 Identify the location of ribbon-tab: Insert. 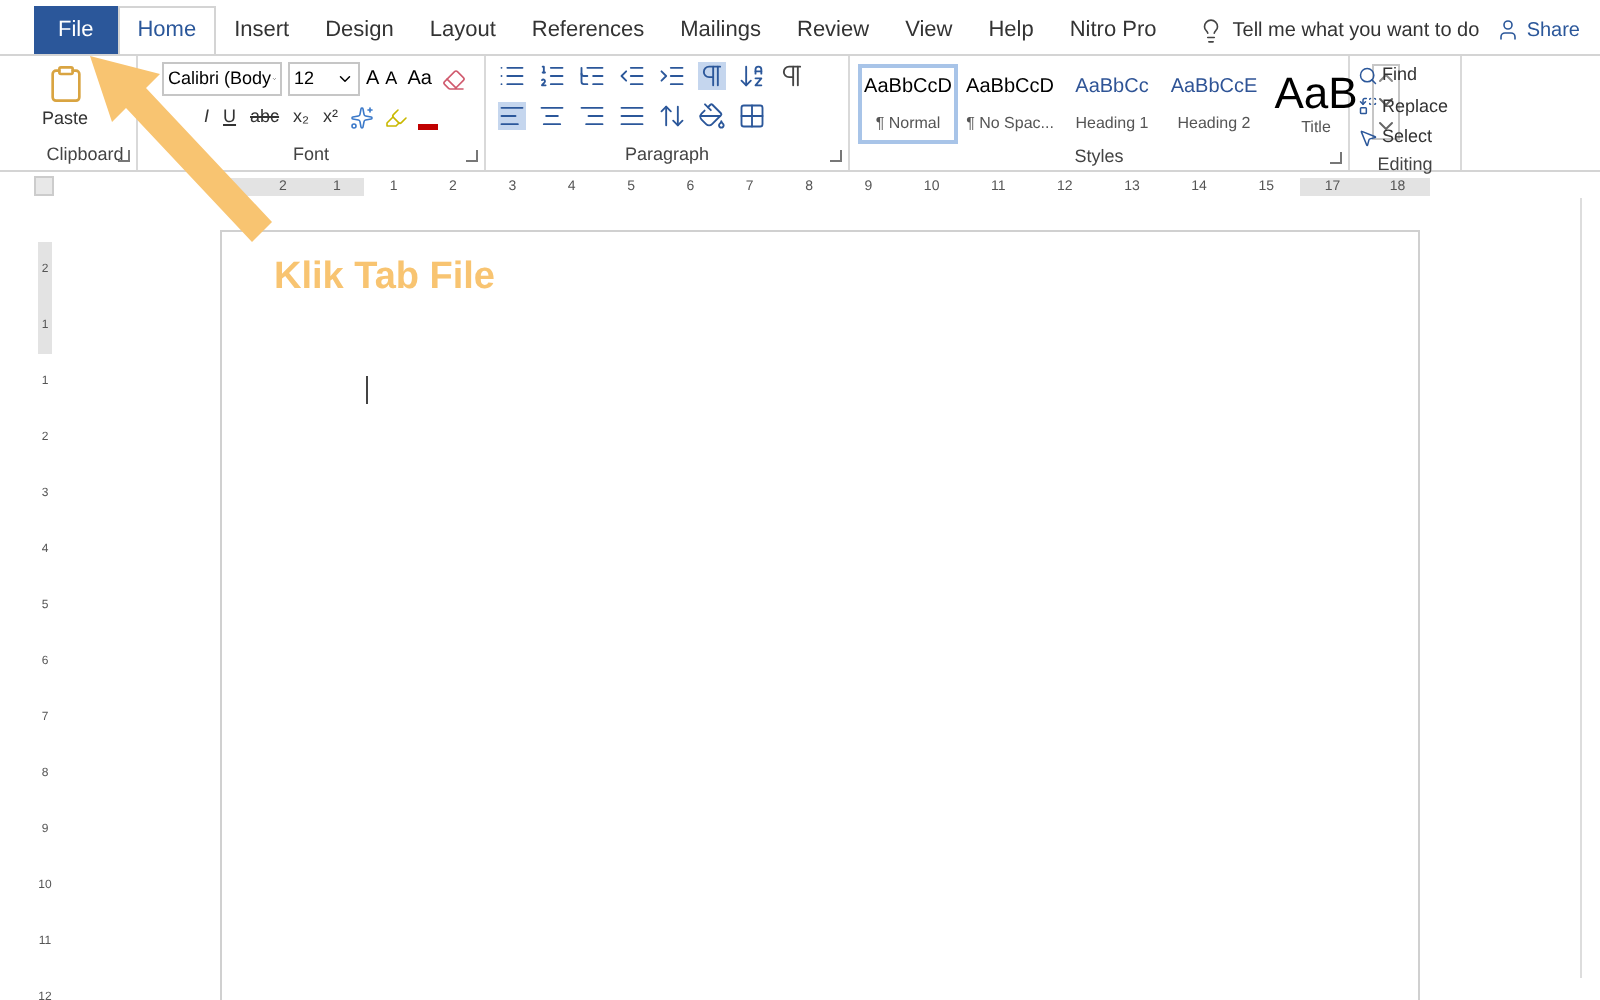
(262, 30).